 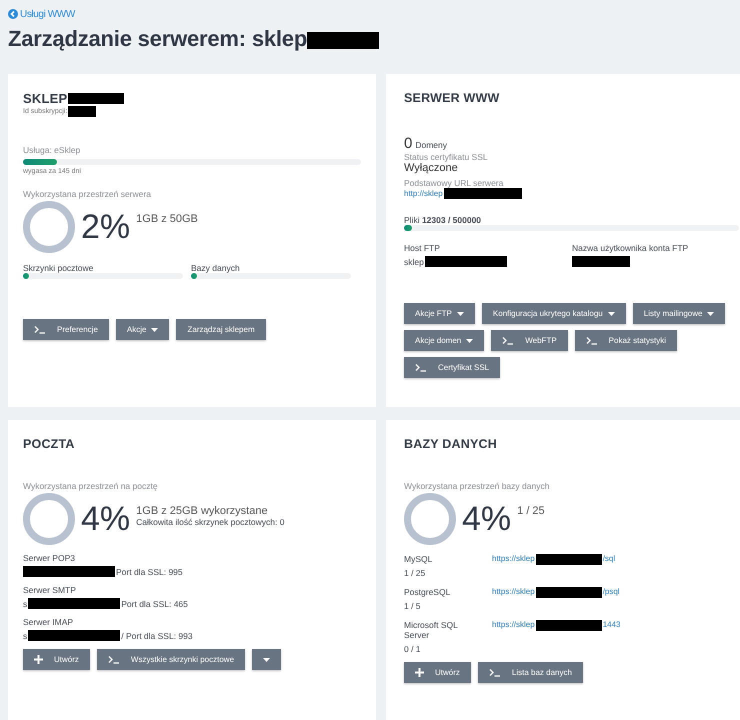 I want to click on ssl-port: Port dla SSL: 995, so click(x=149, y=571).